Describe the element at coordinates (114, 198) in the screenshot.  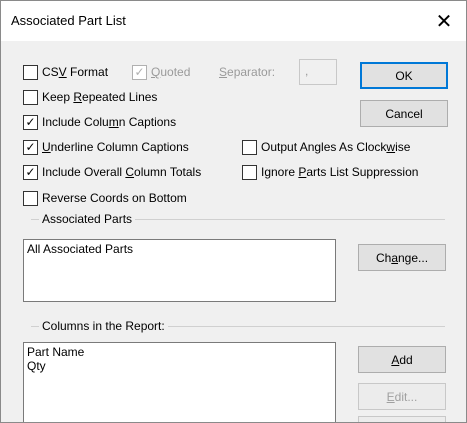
I see `reverse-coords-on-bottom-label: Reverse Coords on Bottom` at that location.